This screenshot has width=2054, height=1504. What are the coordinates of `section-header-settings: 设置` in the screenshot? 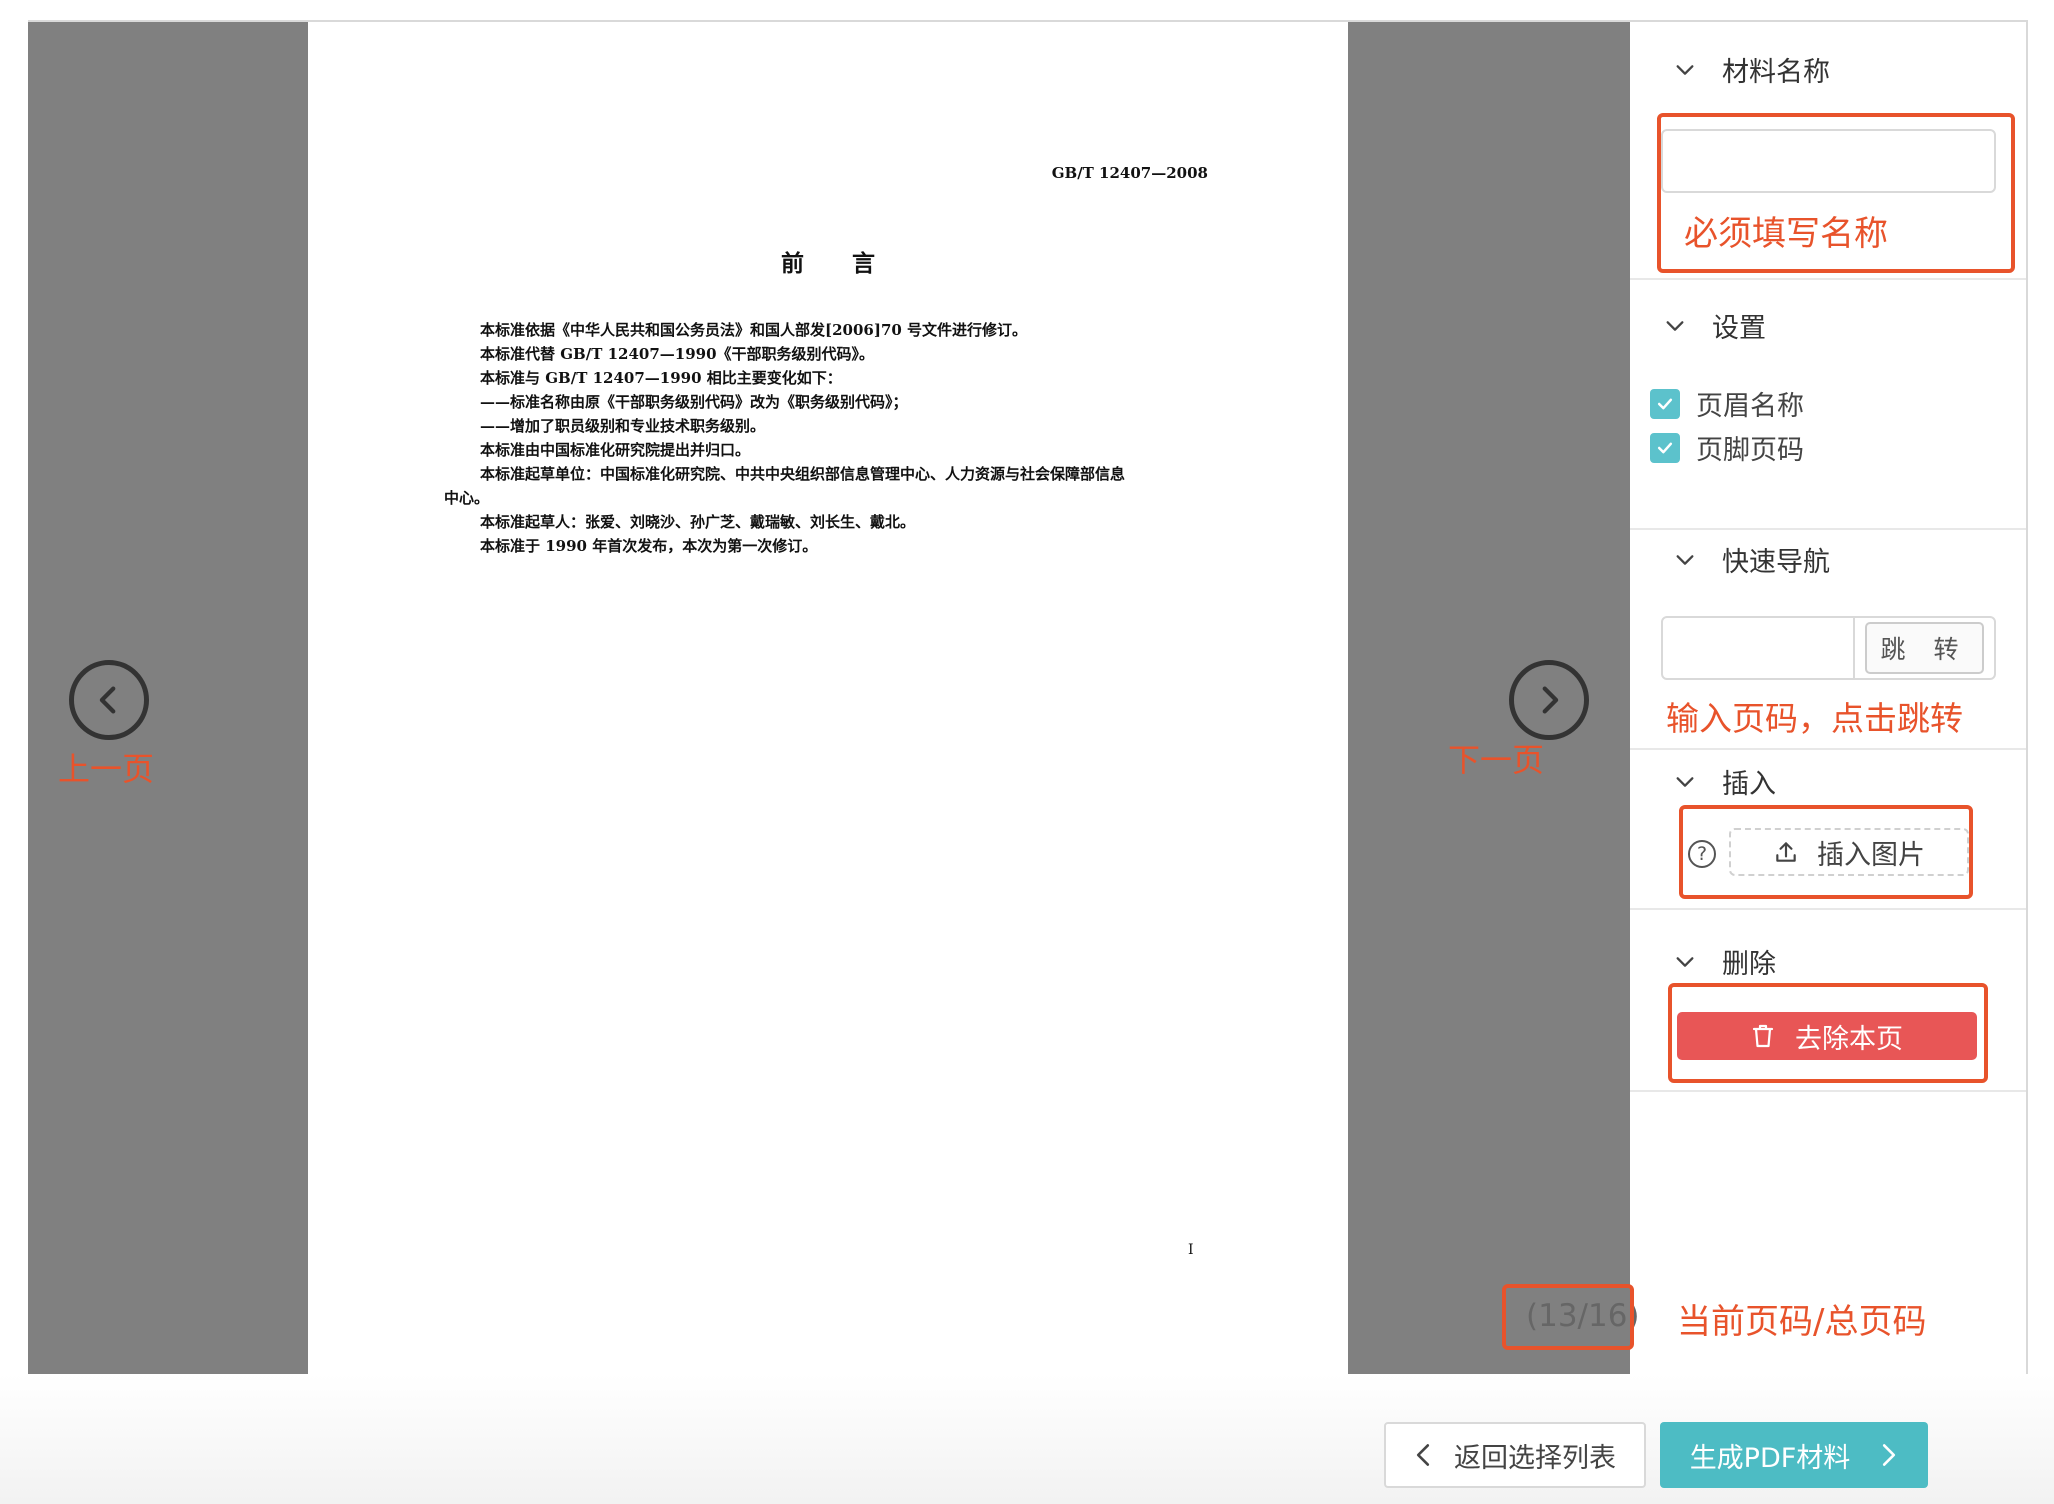 It's located at (1715, 325).